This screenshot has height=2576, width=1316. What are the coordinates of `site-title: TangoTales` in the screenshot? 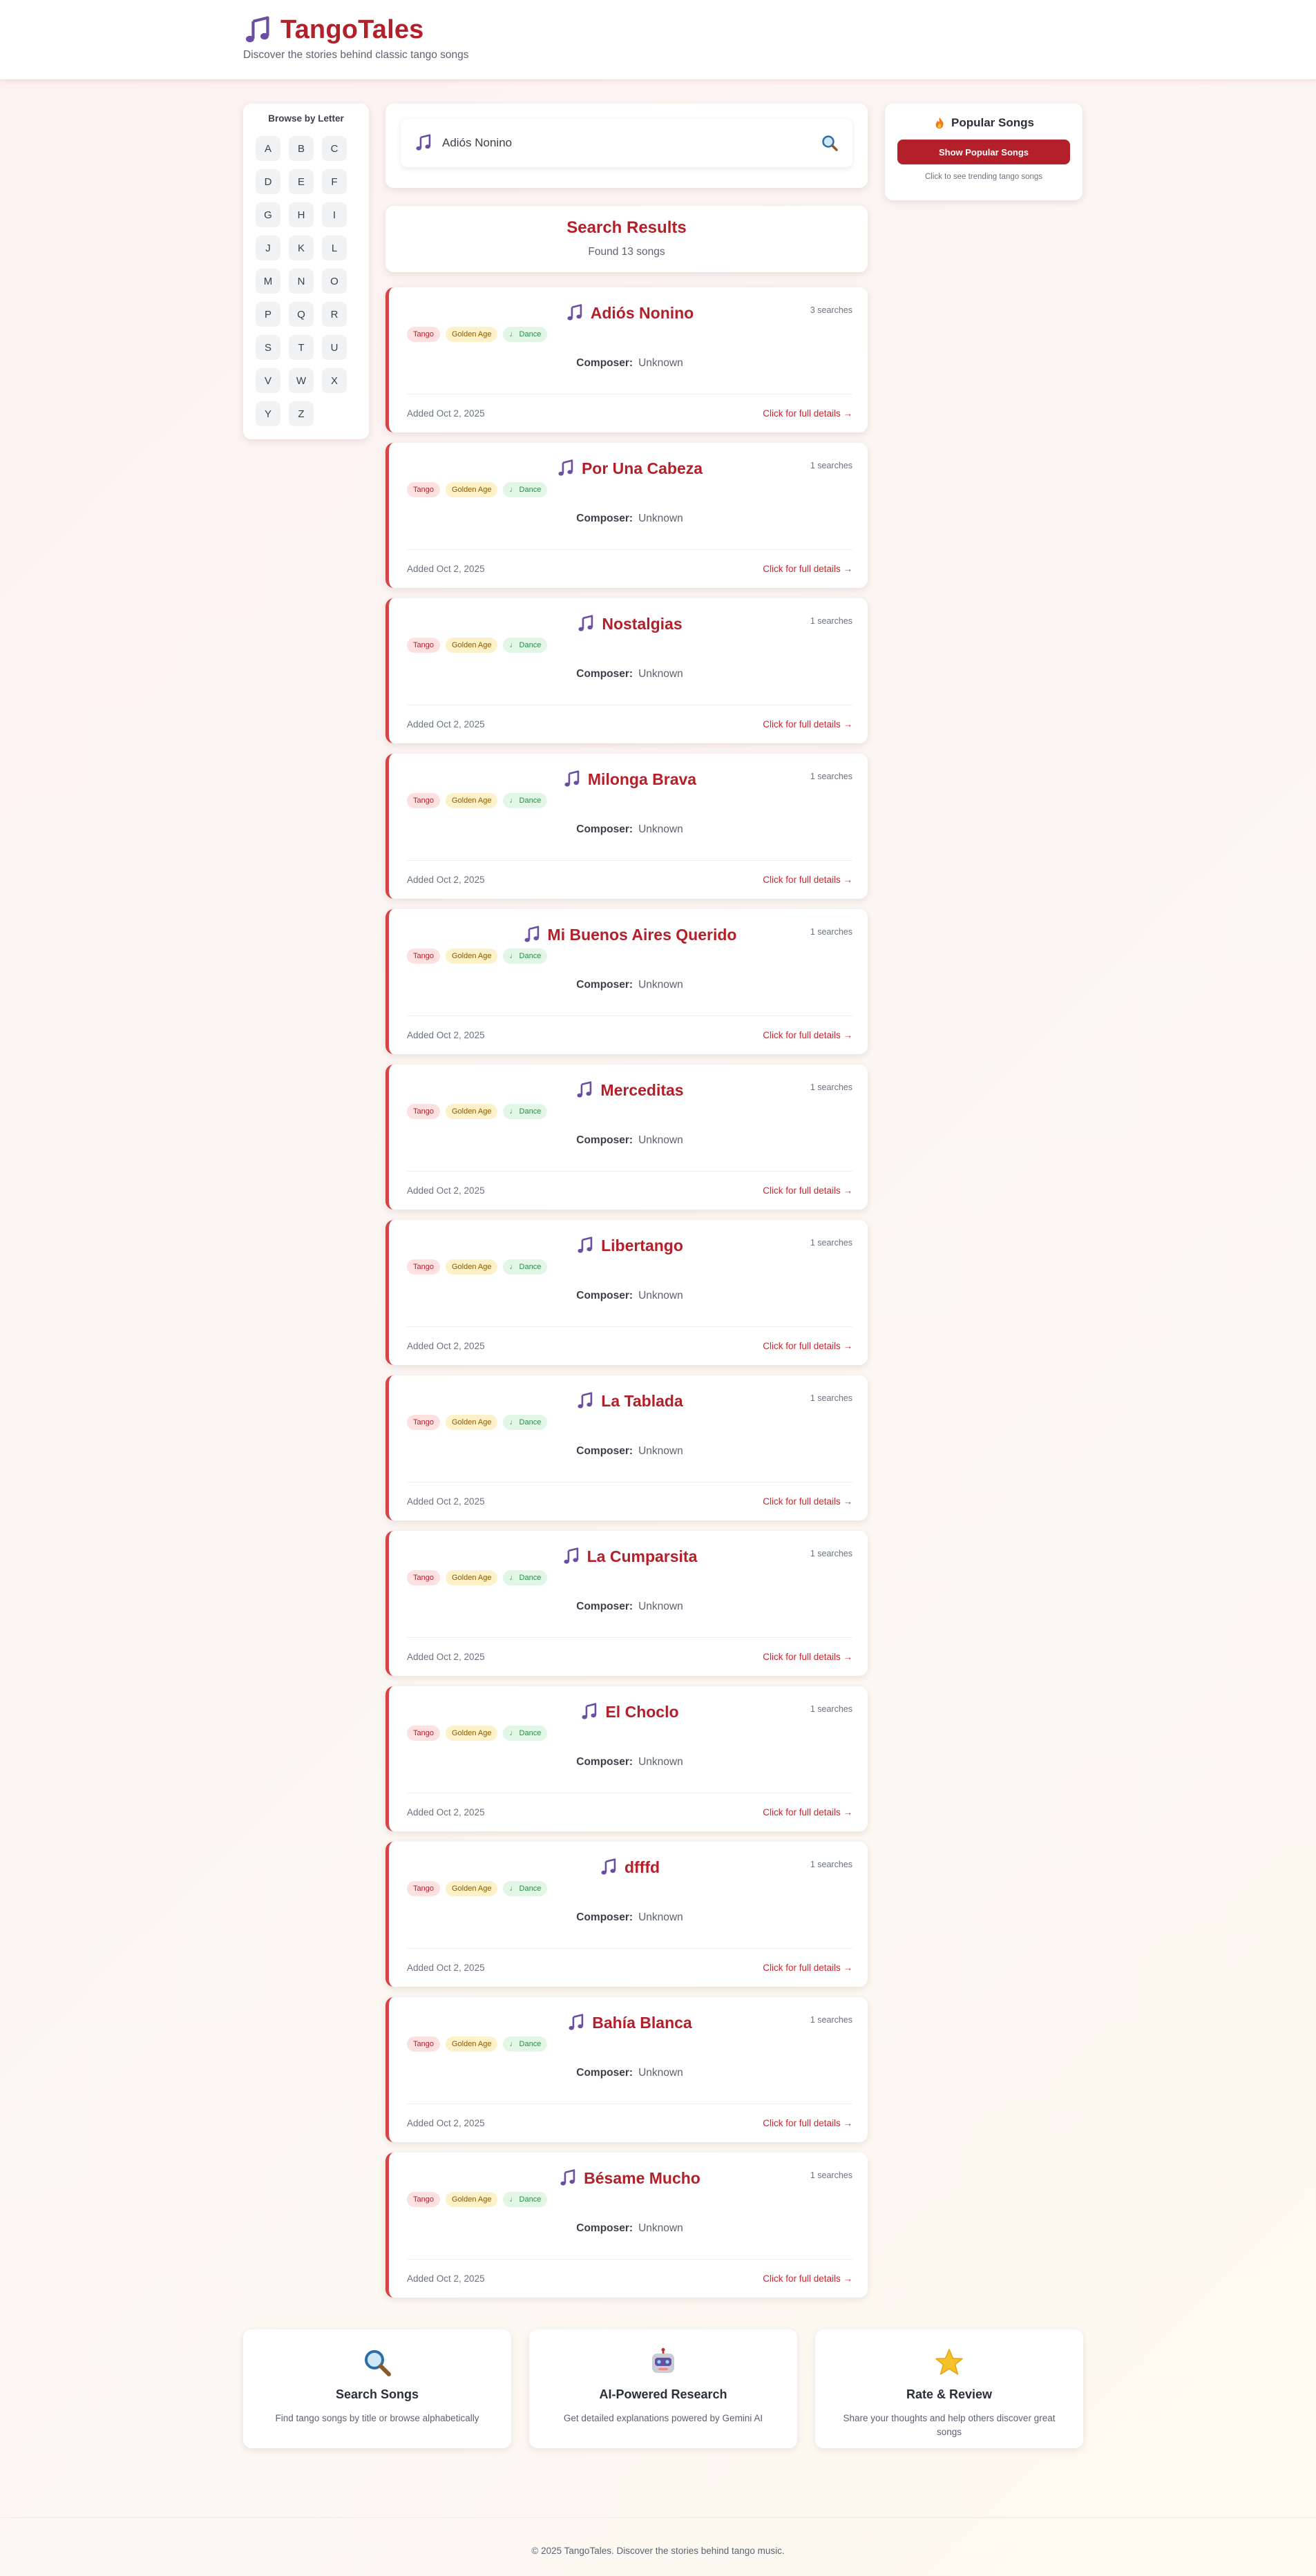 It's located at (352, 30).